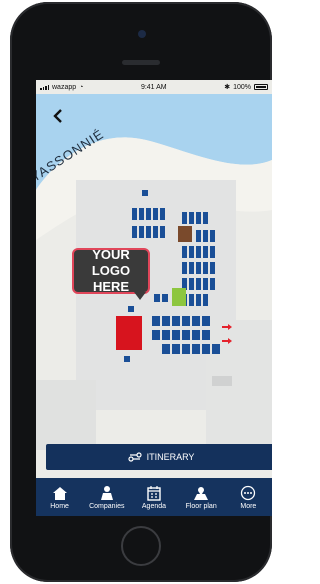 The height and width of the screenshot is (584, 320). Describe the element at coordinates (141, 62) in the screenshot. I see `speaker` at that location.